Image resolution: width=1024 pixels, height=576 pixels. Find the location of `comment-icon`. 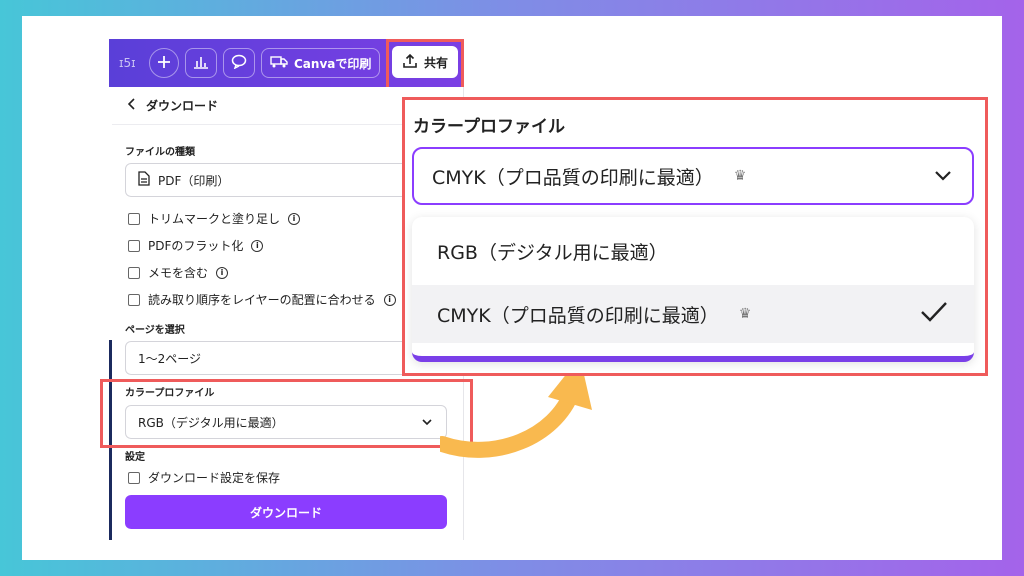

comment-icon is located at coordinates (239, 63).